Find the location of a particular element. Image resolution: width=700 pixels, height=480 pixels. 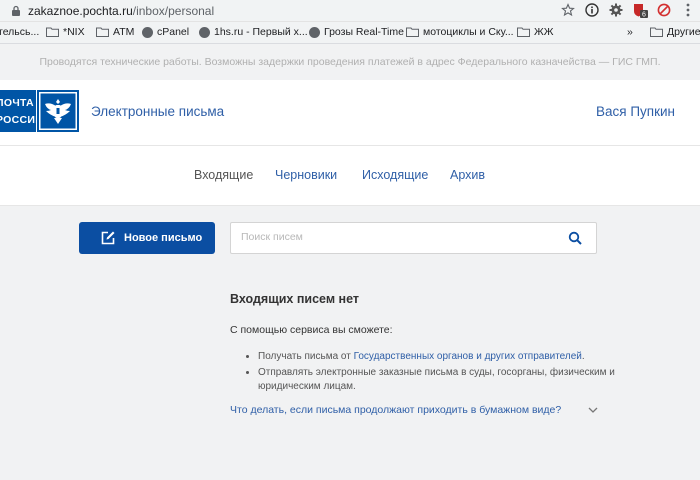

new-letter-button: Новое письмо is located at coordinates (147, 238).